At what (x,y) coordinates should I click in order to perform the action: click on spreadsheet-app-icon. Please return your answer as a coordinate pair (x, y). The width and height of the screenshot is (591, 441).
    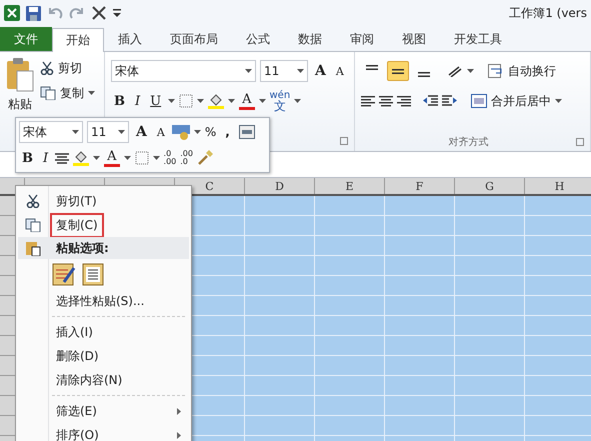
    Looking at the image, I should click on (12, 13).